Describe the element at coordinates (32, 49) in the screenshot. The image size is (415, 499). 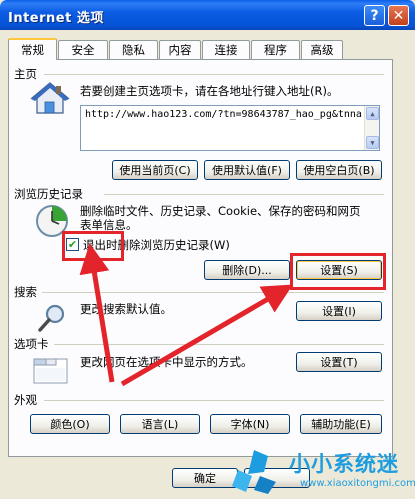
I see `tab-general: 常规` at that location.